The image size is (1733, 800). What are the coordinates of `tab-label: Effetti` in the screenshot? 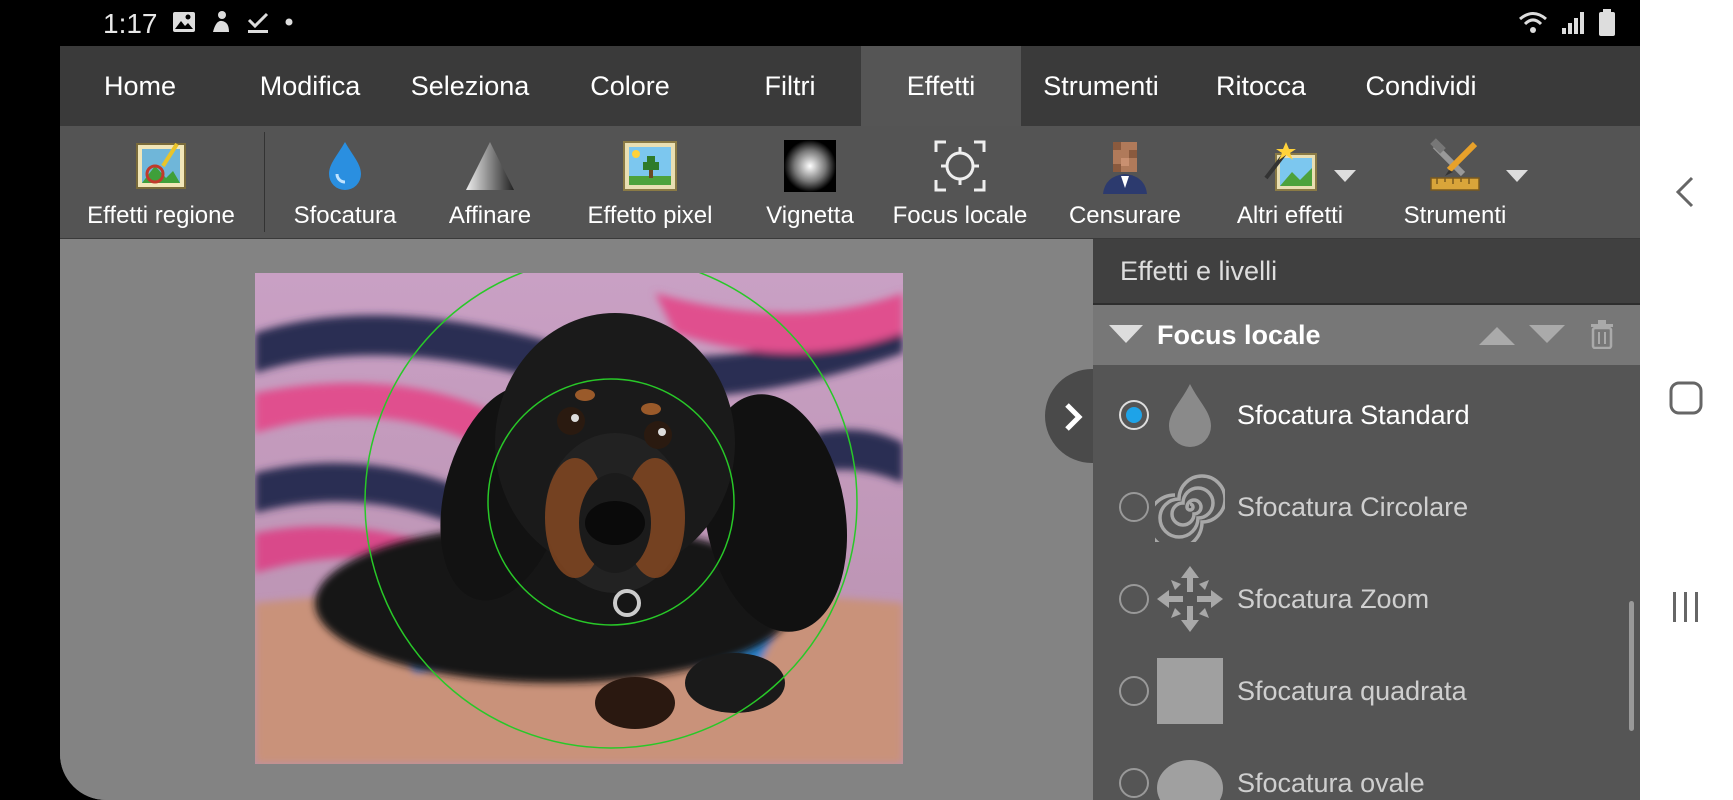 It's located at (941, 85).